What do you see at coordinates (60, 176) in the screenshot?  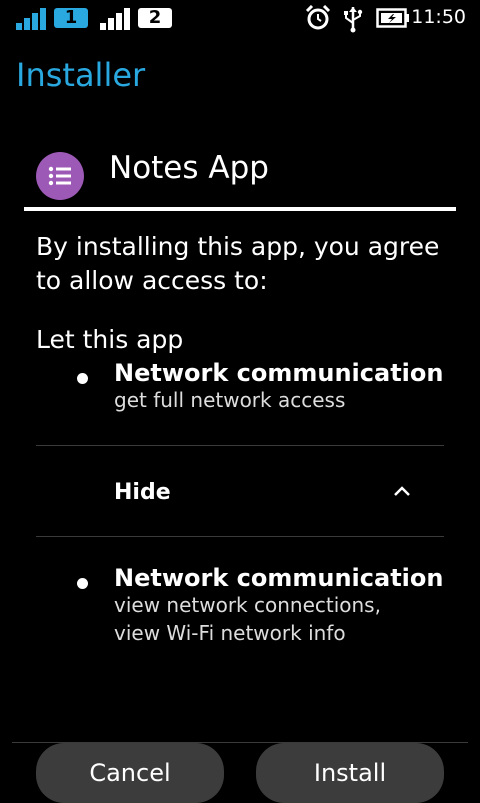 I see `list-icon` at bounding box center [60, 176].